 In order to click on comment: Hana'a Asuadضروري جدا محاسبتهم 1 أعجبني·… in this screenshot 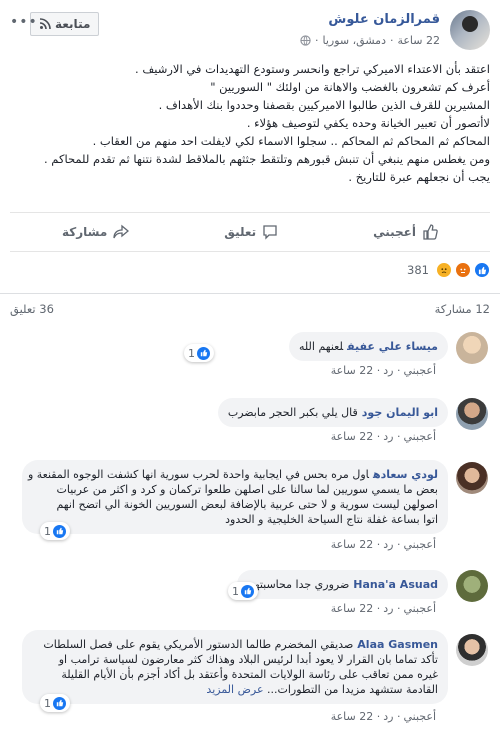, I will do `click(250, 590)`.